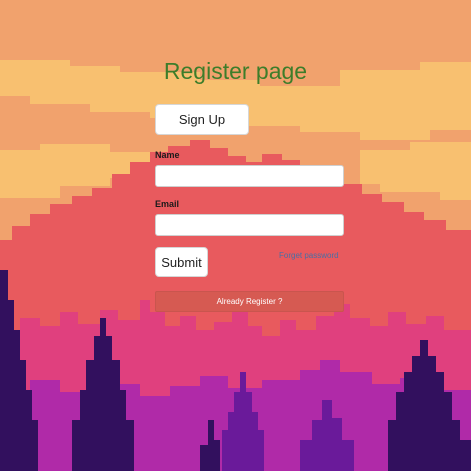  I want to click on name-label: Name, so click(167, 155).